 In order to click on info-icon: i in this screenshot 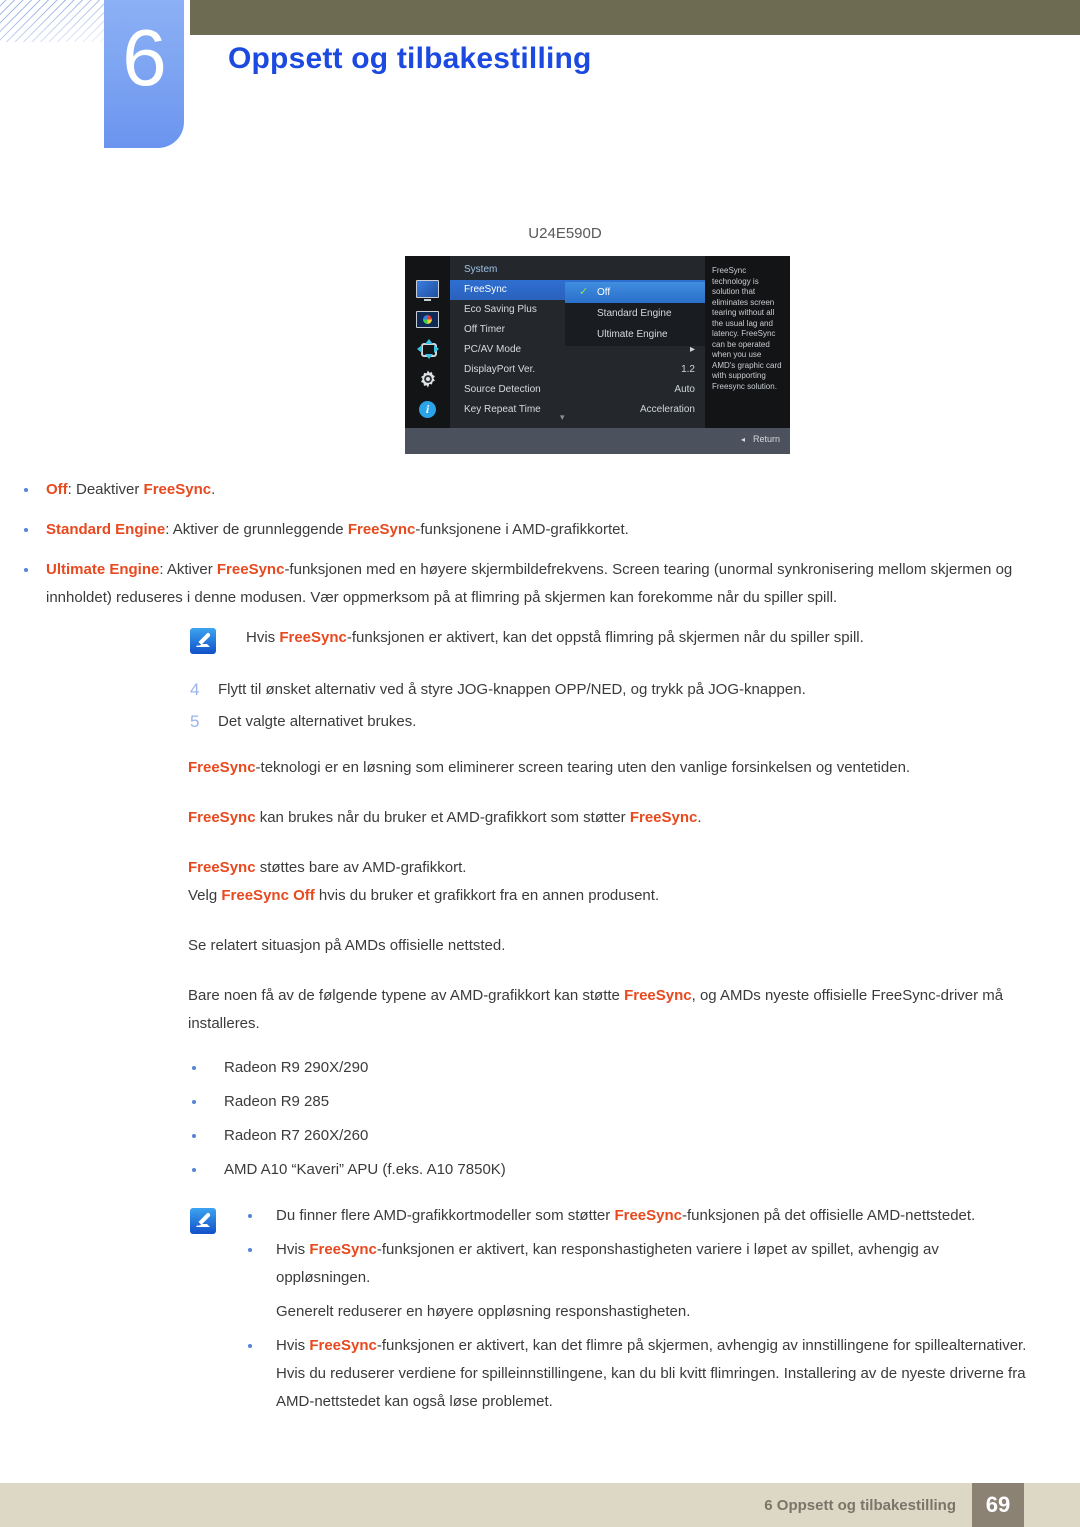, I will do `click(427, 409)`.